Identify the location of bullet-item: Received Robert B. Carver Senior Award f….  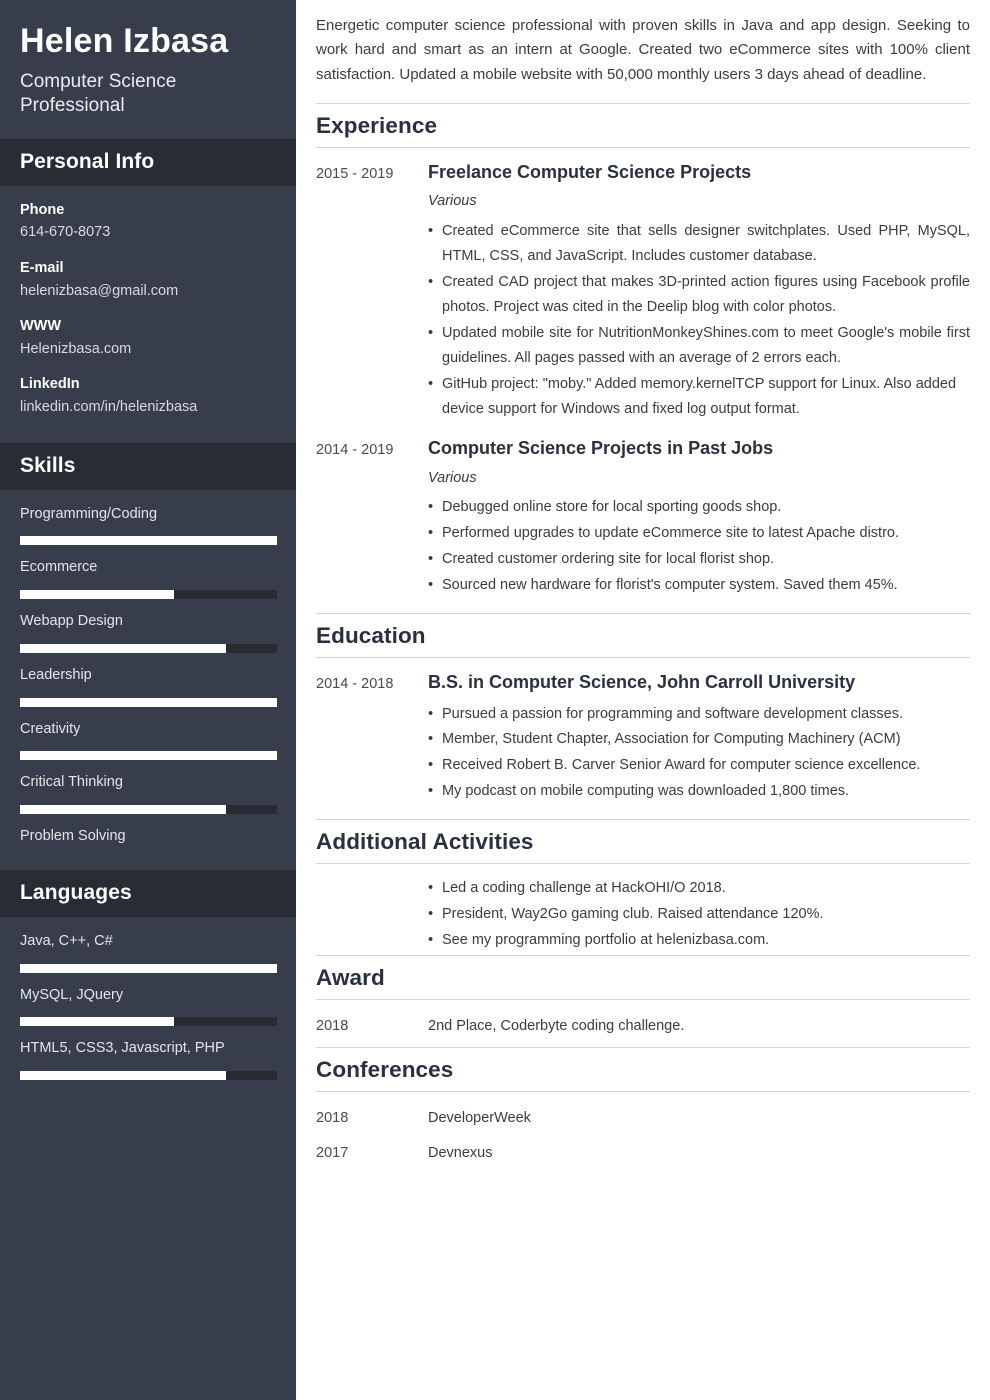
(699, 765).